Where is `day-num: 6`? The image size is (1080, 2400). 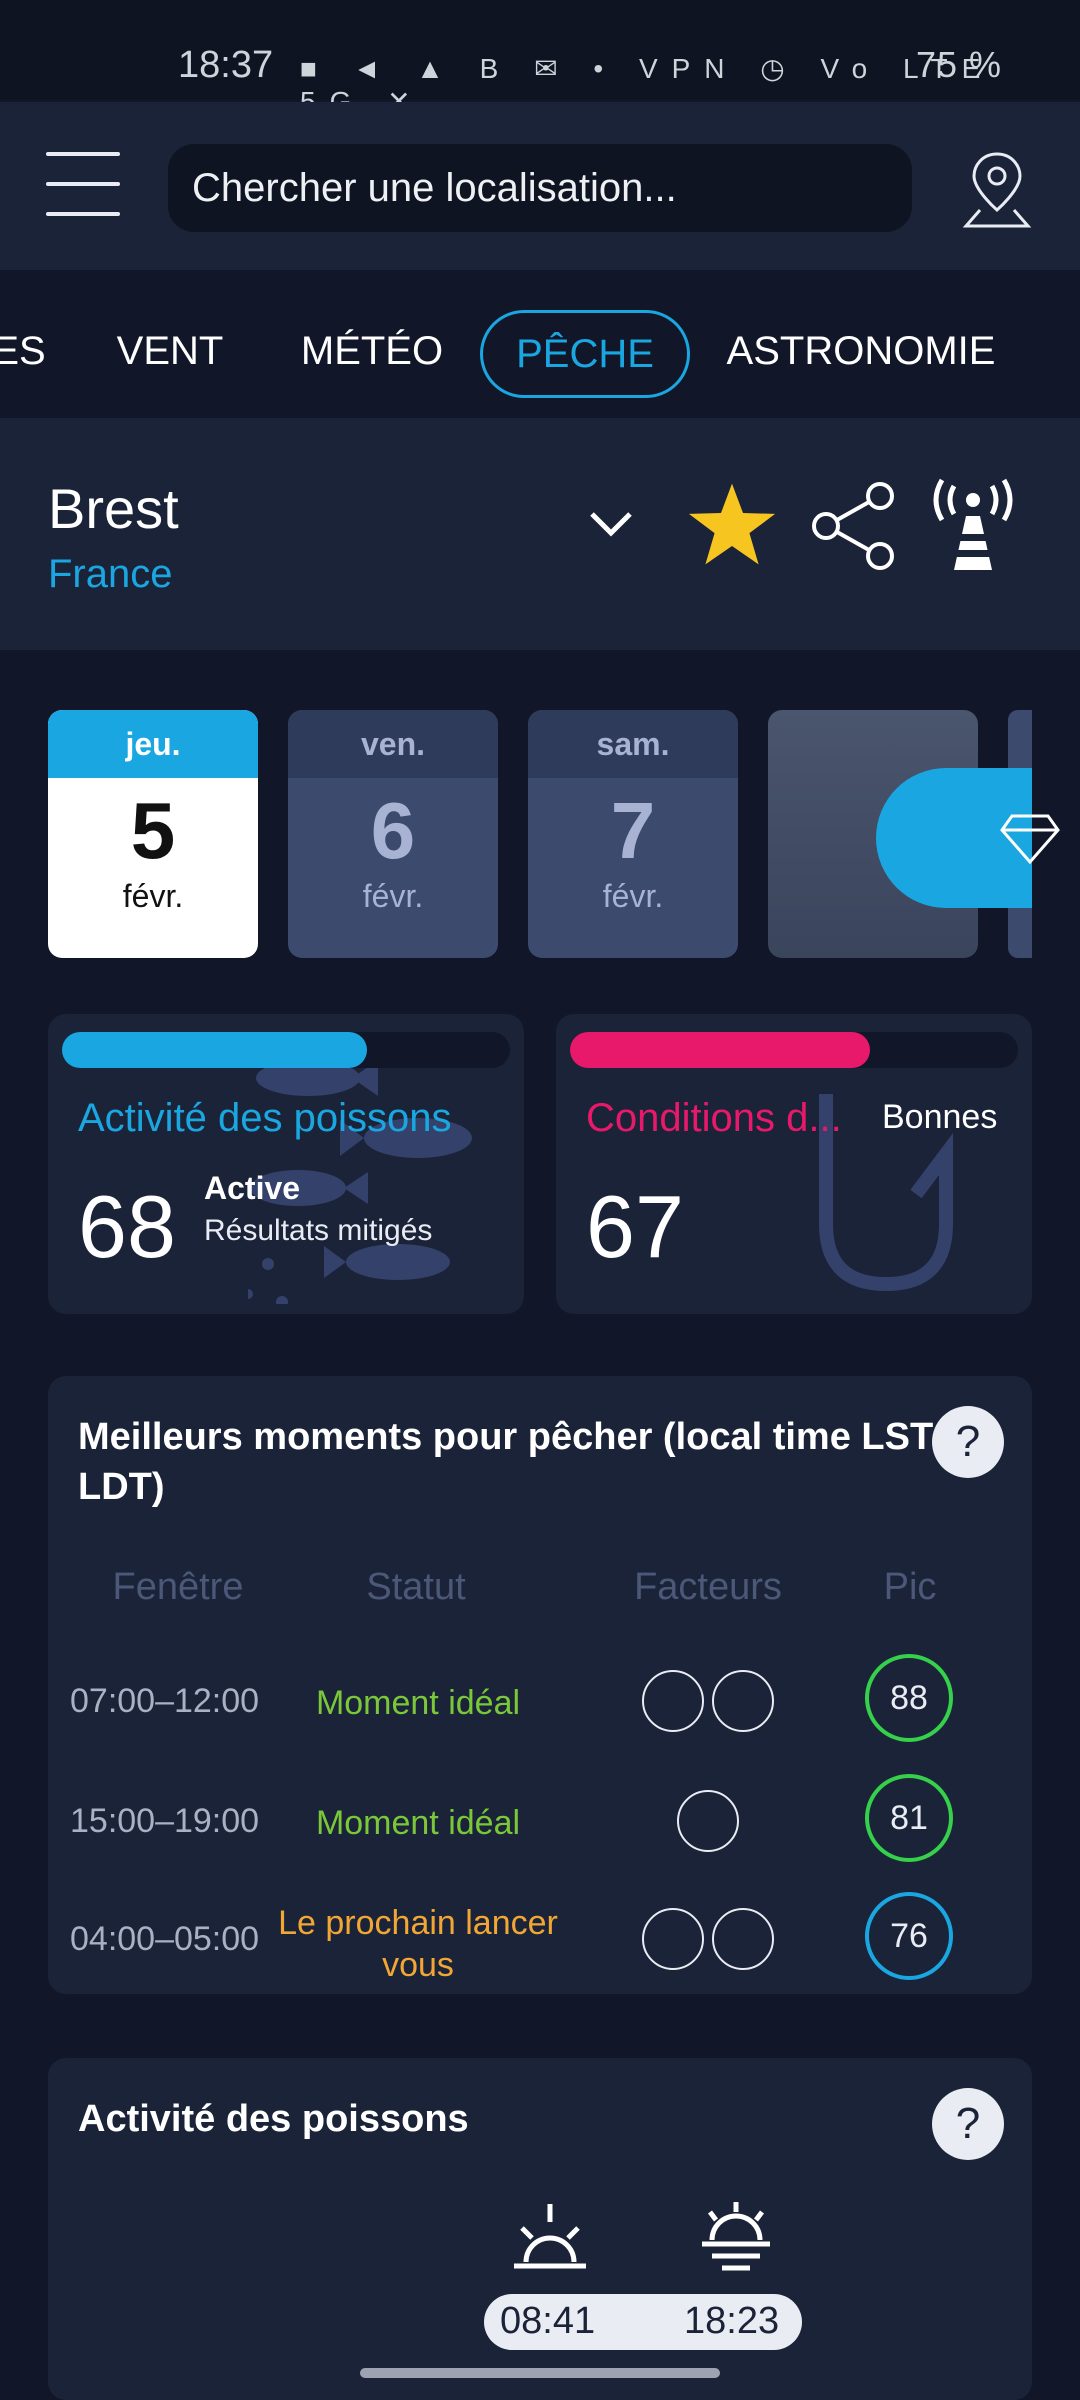
day-num: 6 is located at coordinates (393, 830).